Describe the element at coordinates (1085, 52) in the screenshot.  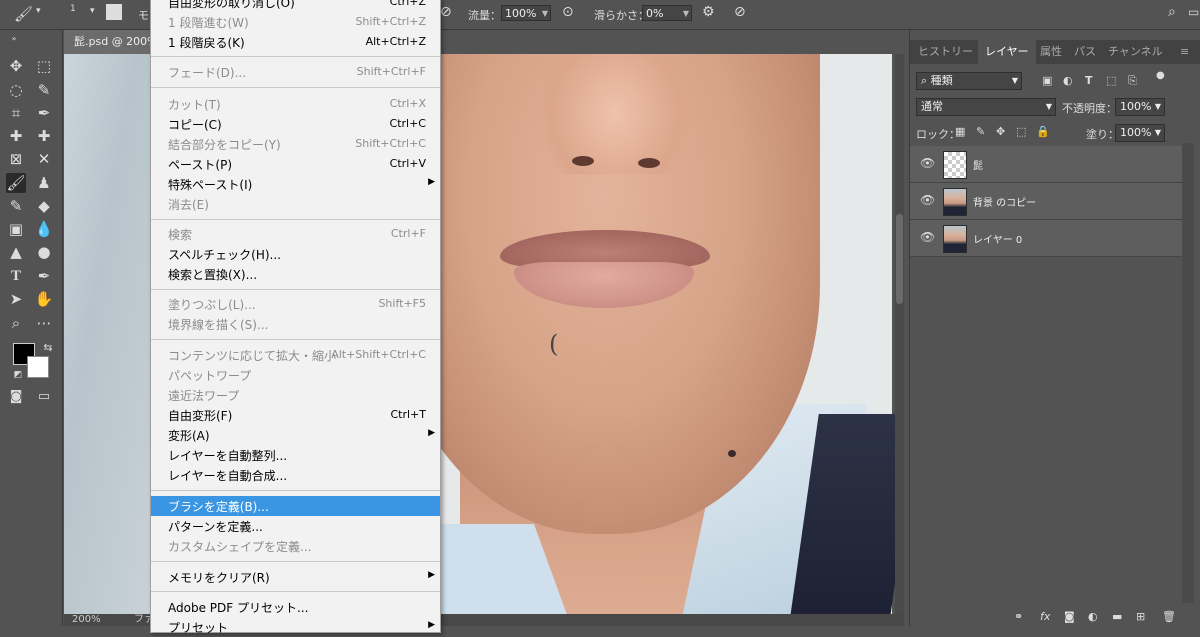
I see `tab-paths: パス` at that location.